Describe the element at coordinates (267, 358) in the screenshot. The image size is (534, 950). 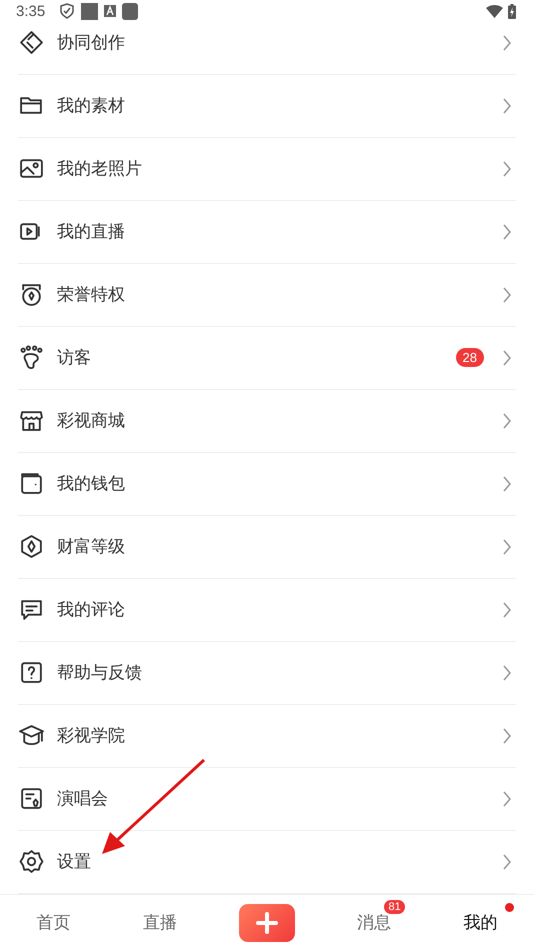
I see `menu-item: 访客 28` at that location.